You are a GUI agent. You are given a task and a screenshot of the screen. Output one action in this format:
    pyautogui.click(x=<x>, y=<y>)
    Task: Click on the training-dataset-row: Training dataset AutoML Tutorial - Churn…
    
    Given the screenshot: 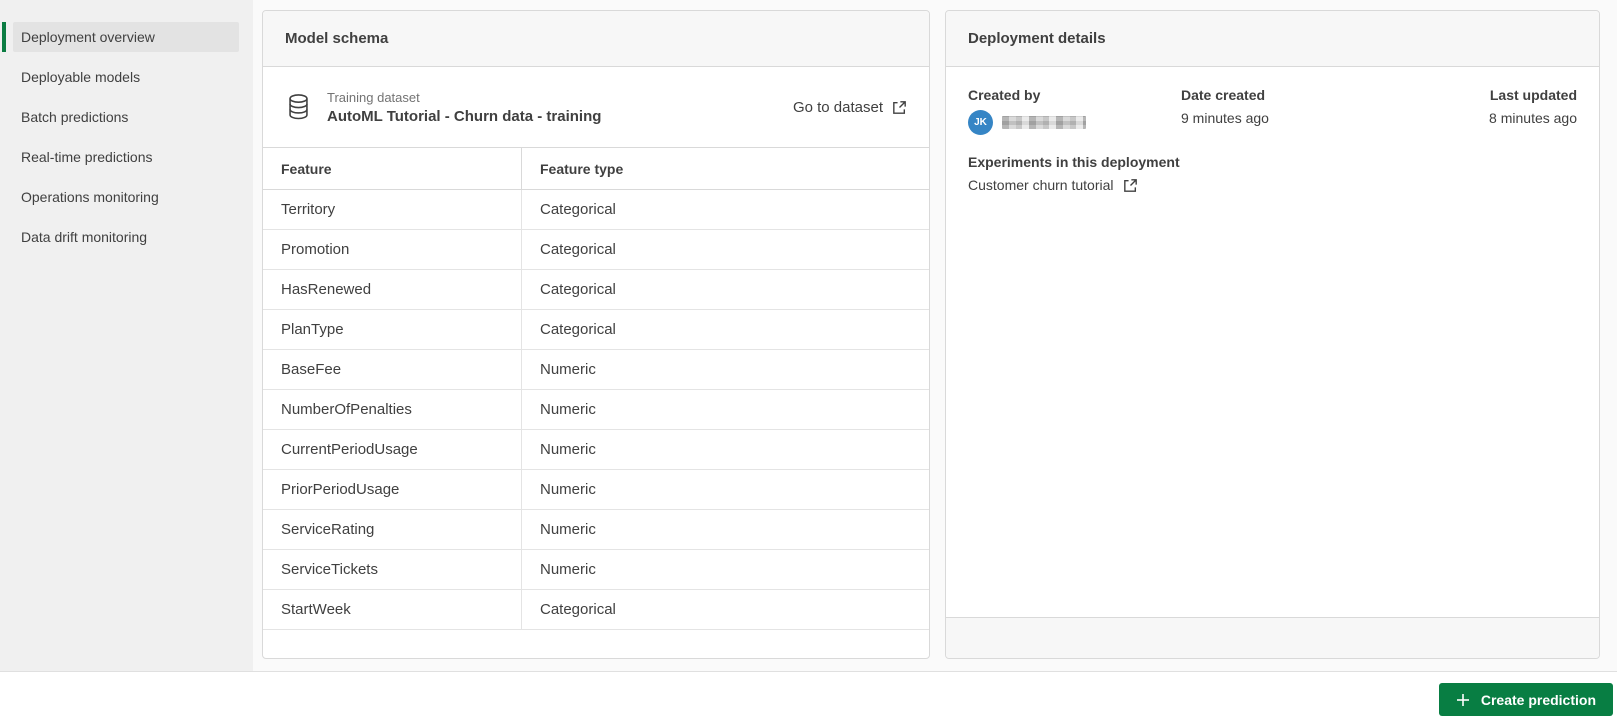 What is the action you would take?
    pyautogui.click(x=596, y=107)
    